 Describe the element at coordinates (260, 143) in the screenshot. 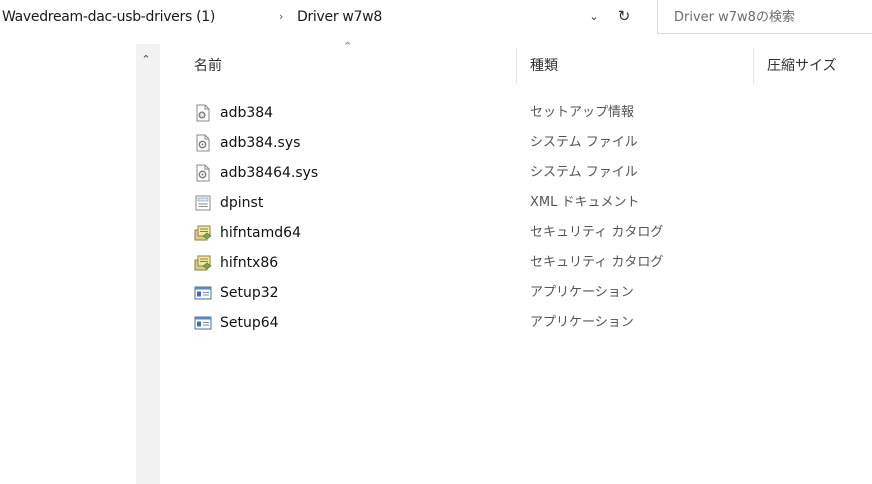

I see `file-name: adb384.sys` at that location.